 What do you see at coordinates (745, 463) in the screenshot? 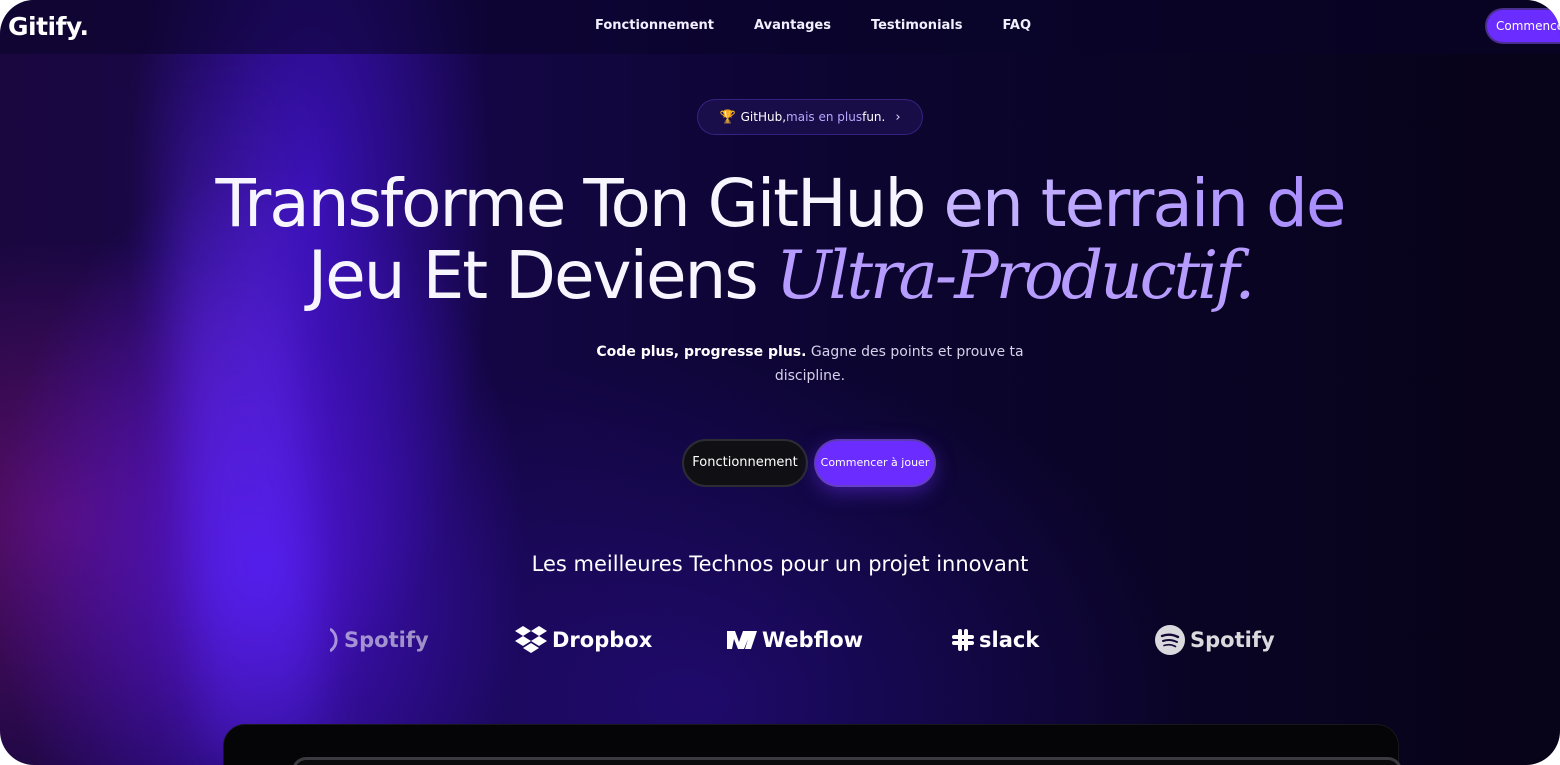
I see `fonctionnement-button: Fonctionnement` at bounding box center [745, 463].